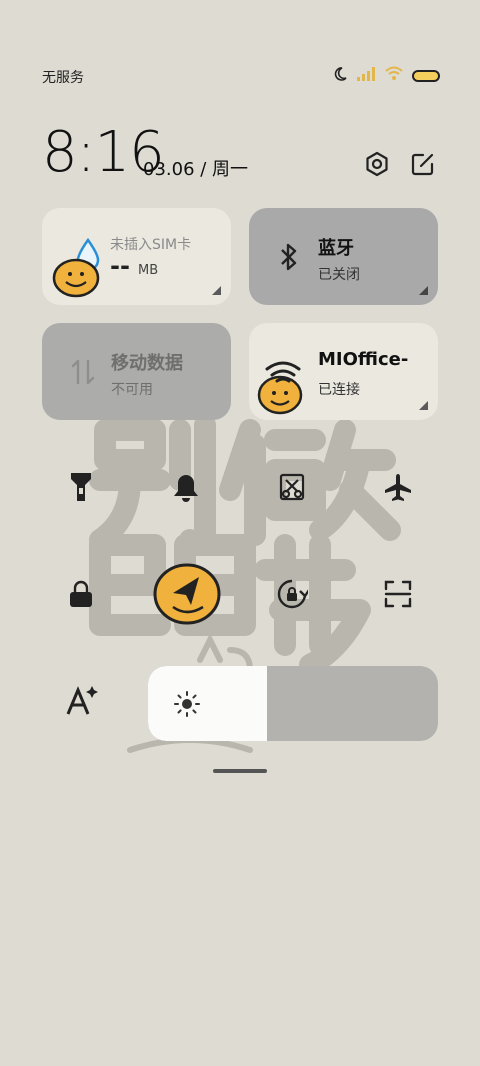 The height and width of the screenshot is (1066, 480). What do you see at coordinates (336, 248) in the screenshot?
I see `bluetooth-label: 蓝牙` at bounding box center [336, 248].